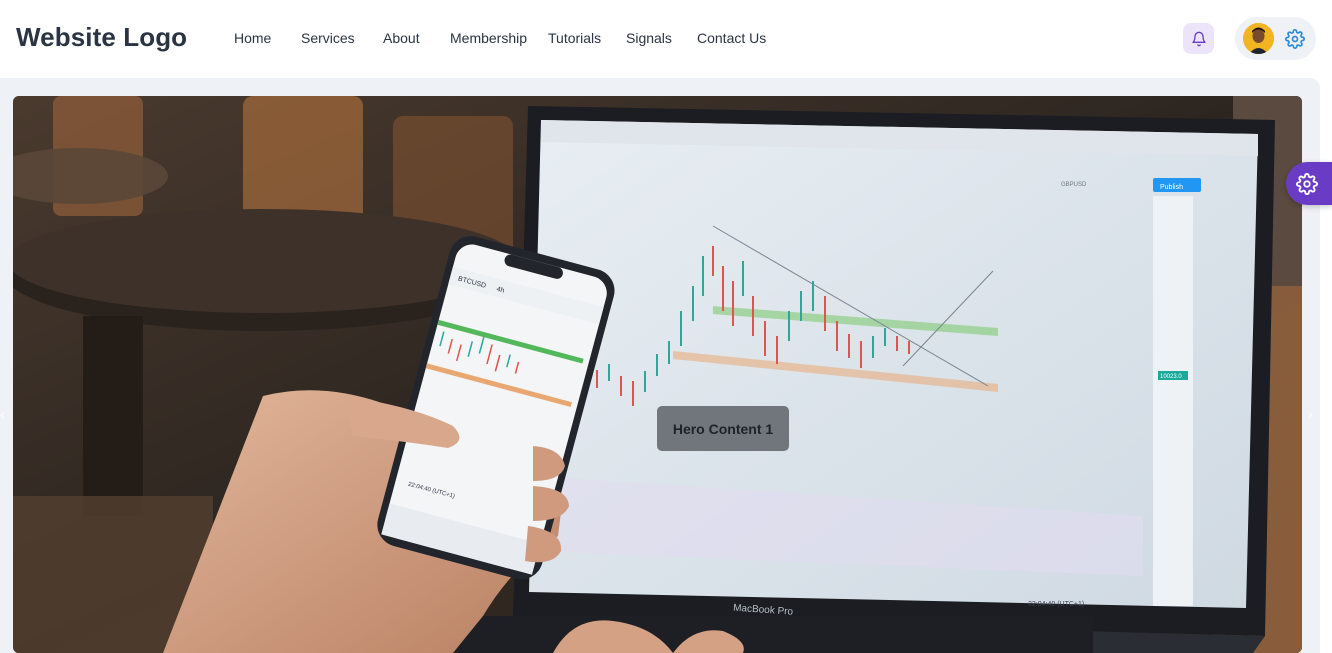 This screenshot has height=653, width=1332. Describe the element at coordinates (1074, 185) in the screenshot. I see `svg-text: GBPUSD` at that location.